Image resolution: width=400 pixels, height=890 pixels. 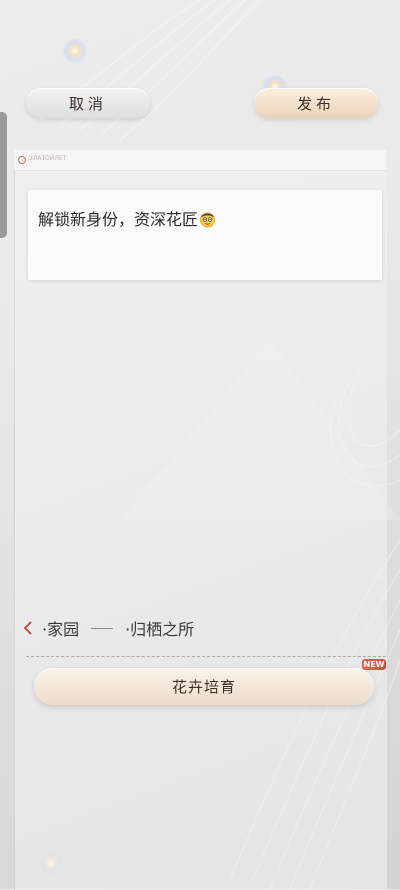 What do you see at coordinates (118, 219) in the screenshot?
I see `post-text-content: 解锁新身份，资深花匠` at bounding box center [118, 219].